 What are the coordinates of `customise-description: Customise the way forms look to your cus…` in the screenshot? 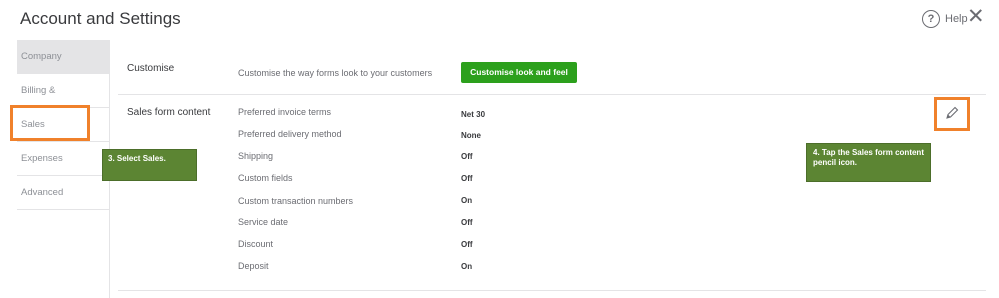 It's located at (335, 73).